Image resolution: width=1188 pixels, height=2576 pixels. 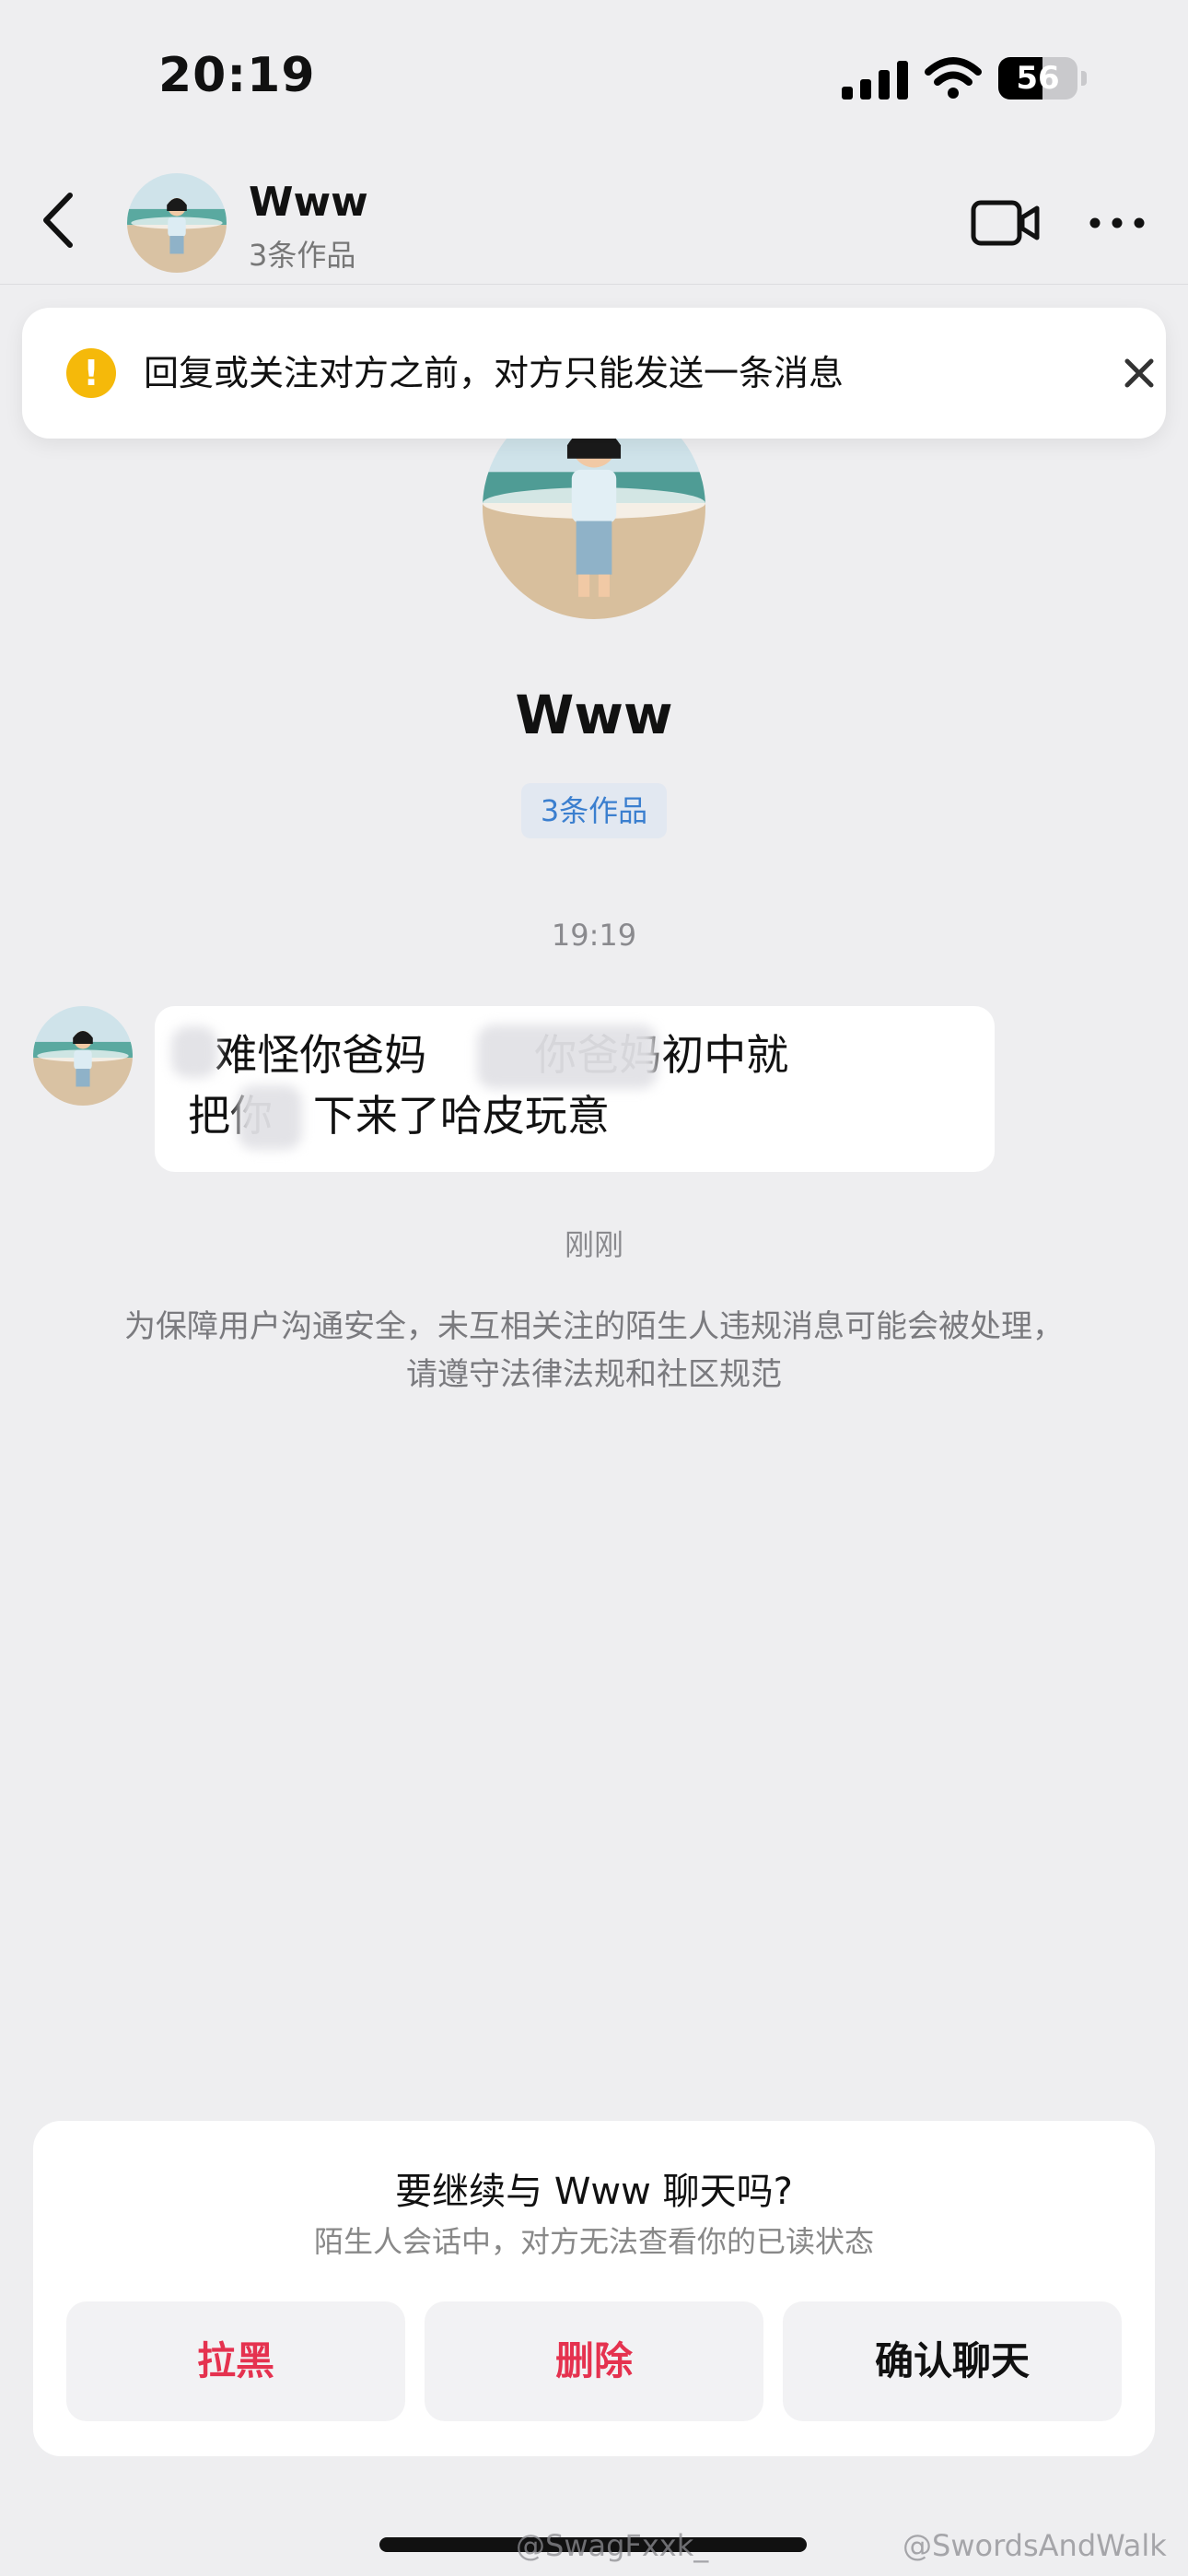 I want to click on recent-timestamp: 刚刚, so click(x=593, y=1244).